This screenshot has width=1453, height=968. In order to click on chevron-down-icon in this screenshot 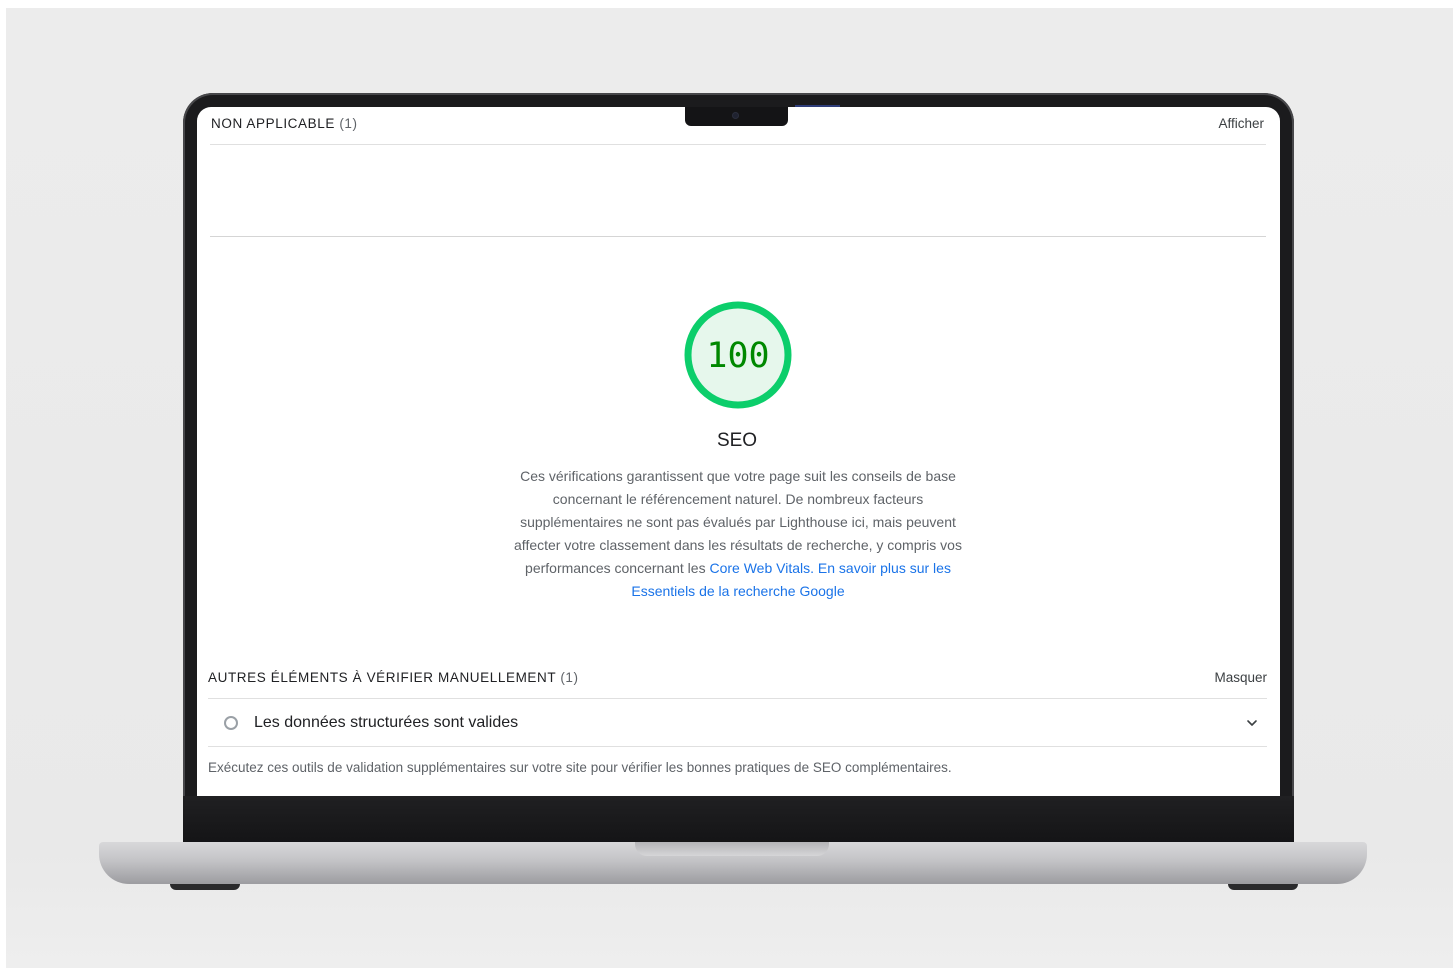, I will do `click(1252, 723)`.